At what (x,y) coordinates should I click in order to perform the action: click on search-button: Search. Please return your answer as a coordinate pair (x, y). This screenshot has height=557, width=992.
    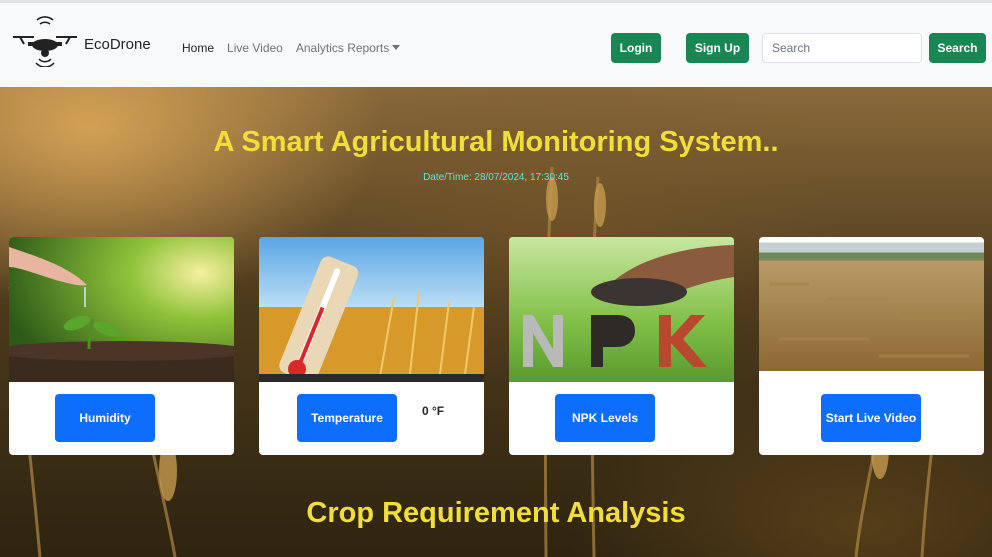
    Looking at the image, I should click on (957, 48).